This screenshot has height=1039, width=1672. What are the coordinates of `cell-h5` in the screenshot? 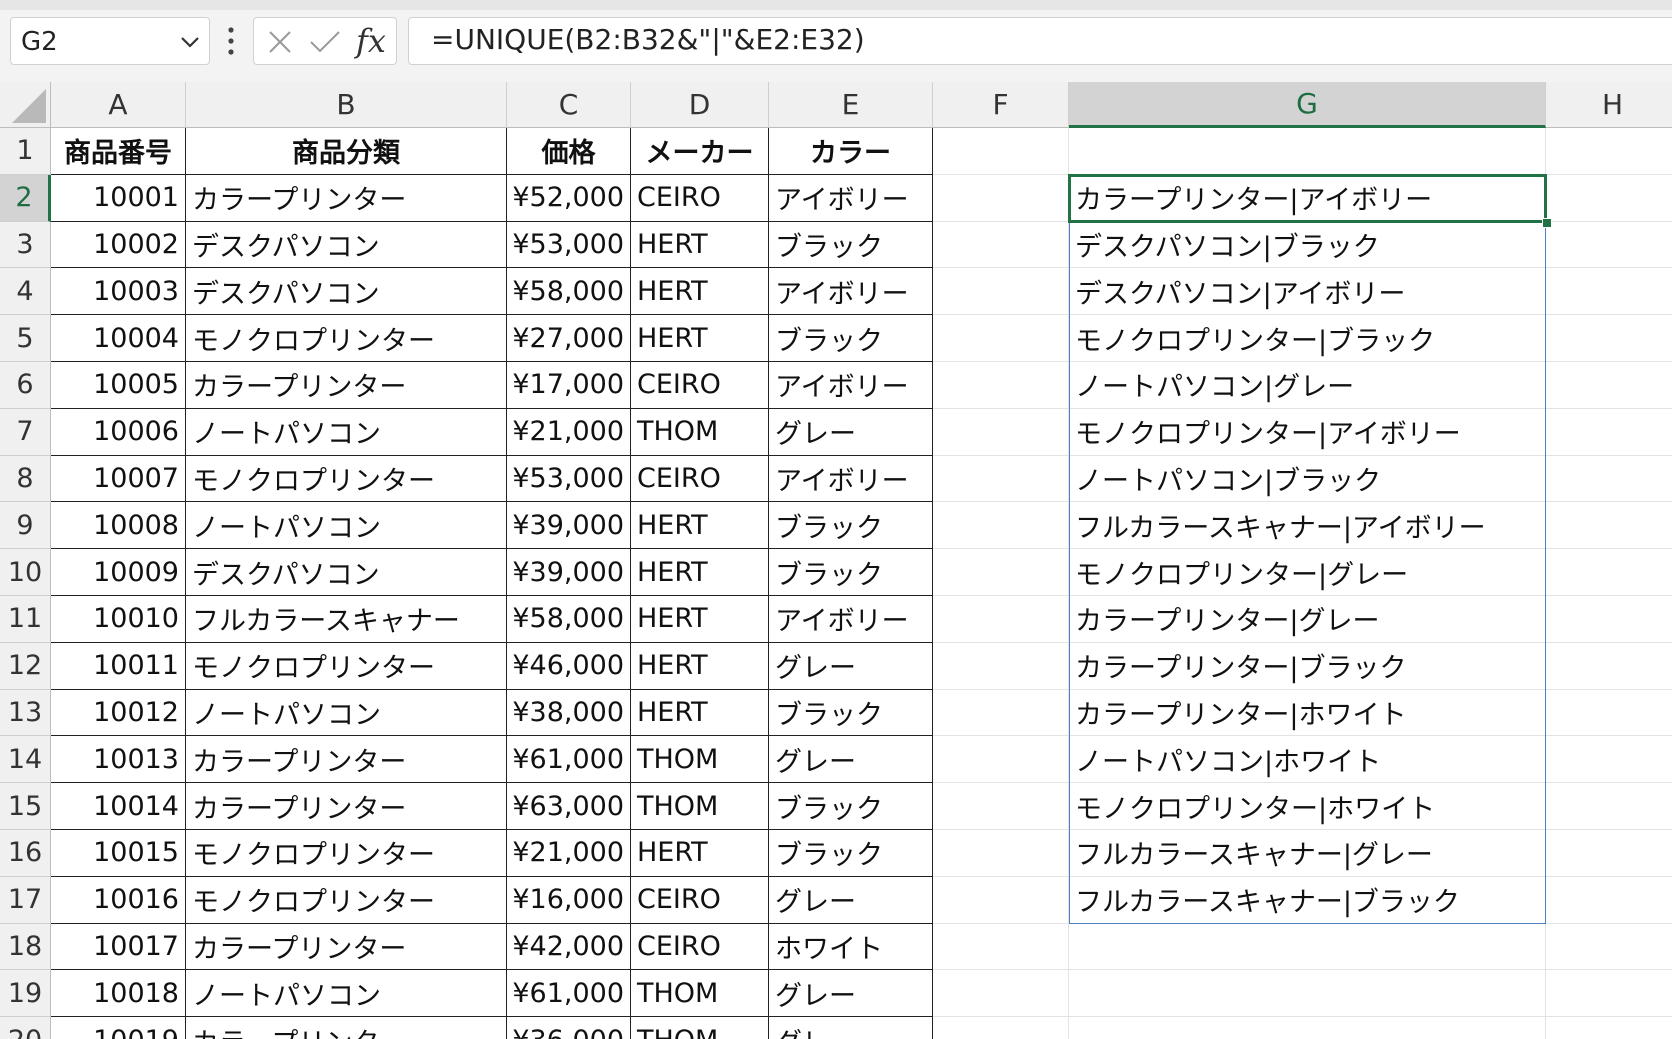 It's located at (1609, 338).